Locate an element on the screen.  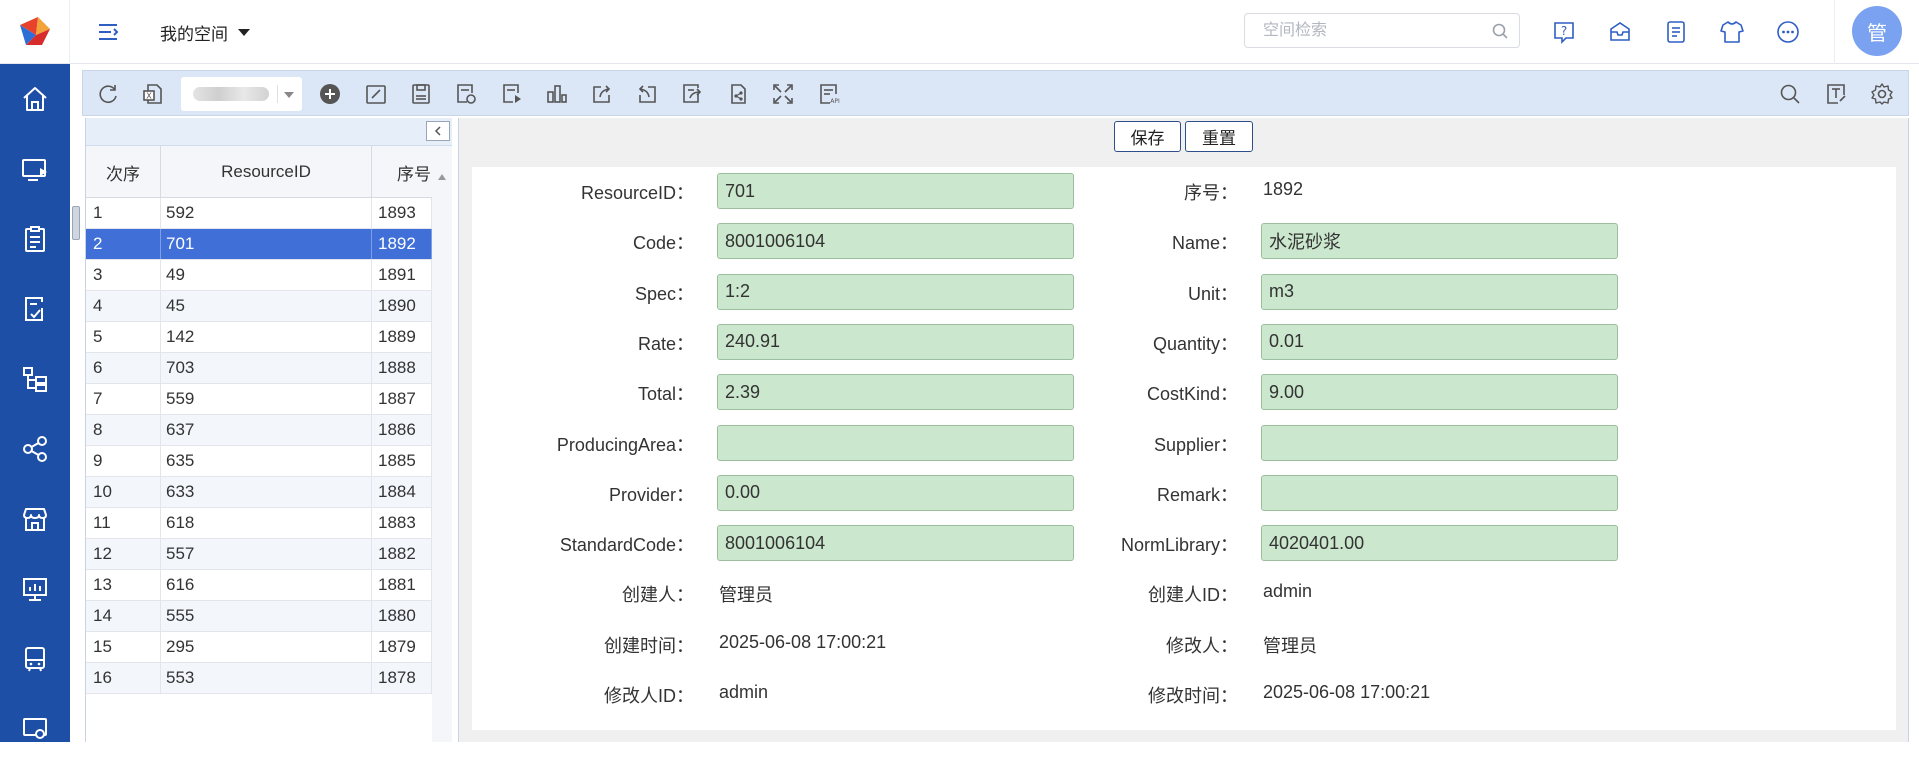
column-header-resourceid: ResourceID is located at coordinates (266, 172).